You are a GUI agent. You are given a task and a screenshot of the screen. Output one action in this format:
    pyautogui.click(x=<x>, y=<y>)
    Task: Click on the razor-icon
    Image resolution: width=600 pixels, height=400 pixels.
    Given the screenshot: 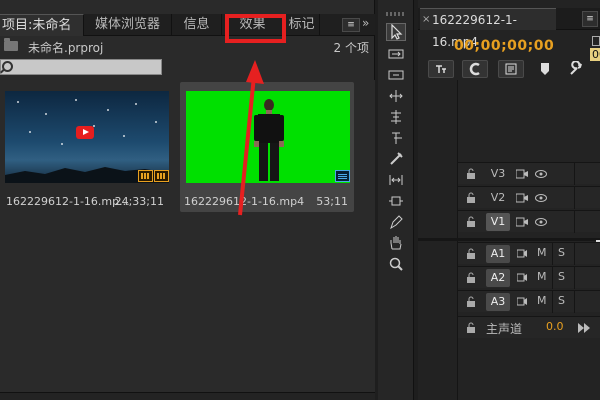 What is the action you would take?
    pyautogui.click(x=397, y=138)
    